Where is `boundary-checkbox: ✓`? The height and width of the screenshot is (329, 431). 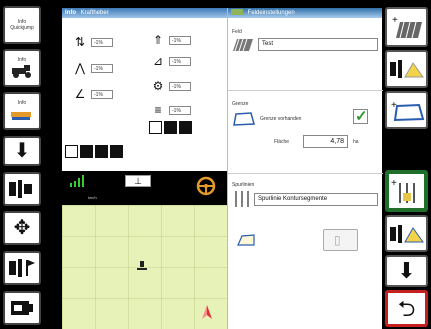
boundary-checkbox: ✓ is located at coordinates (360, 116).